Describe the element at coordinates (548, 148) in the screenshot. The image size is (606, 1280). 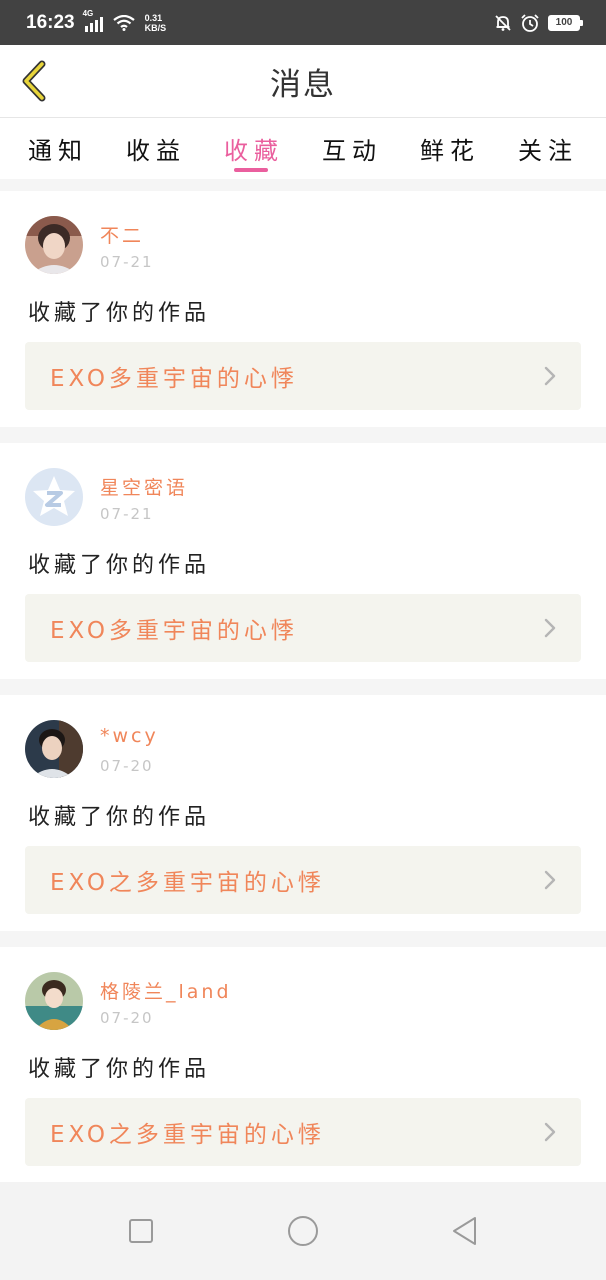
I see `tab-follows: 关注` at that location.